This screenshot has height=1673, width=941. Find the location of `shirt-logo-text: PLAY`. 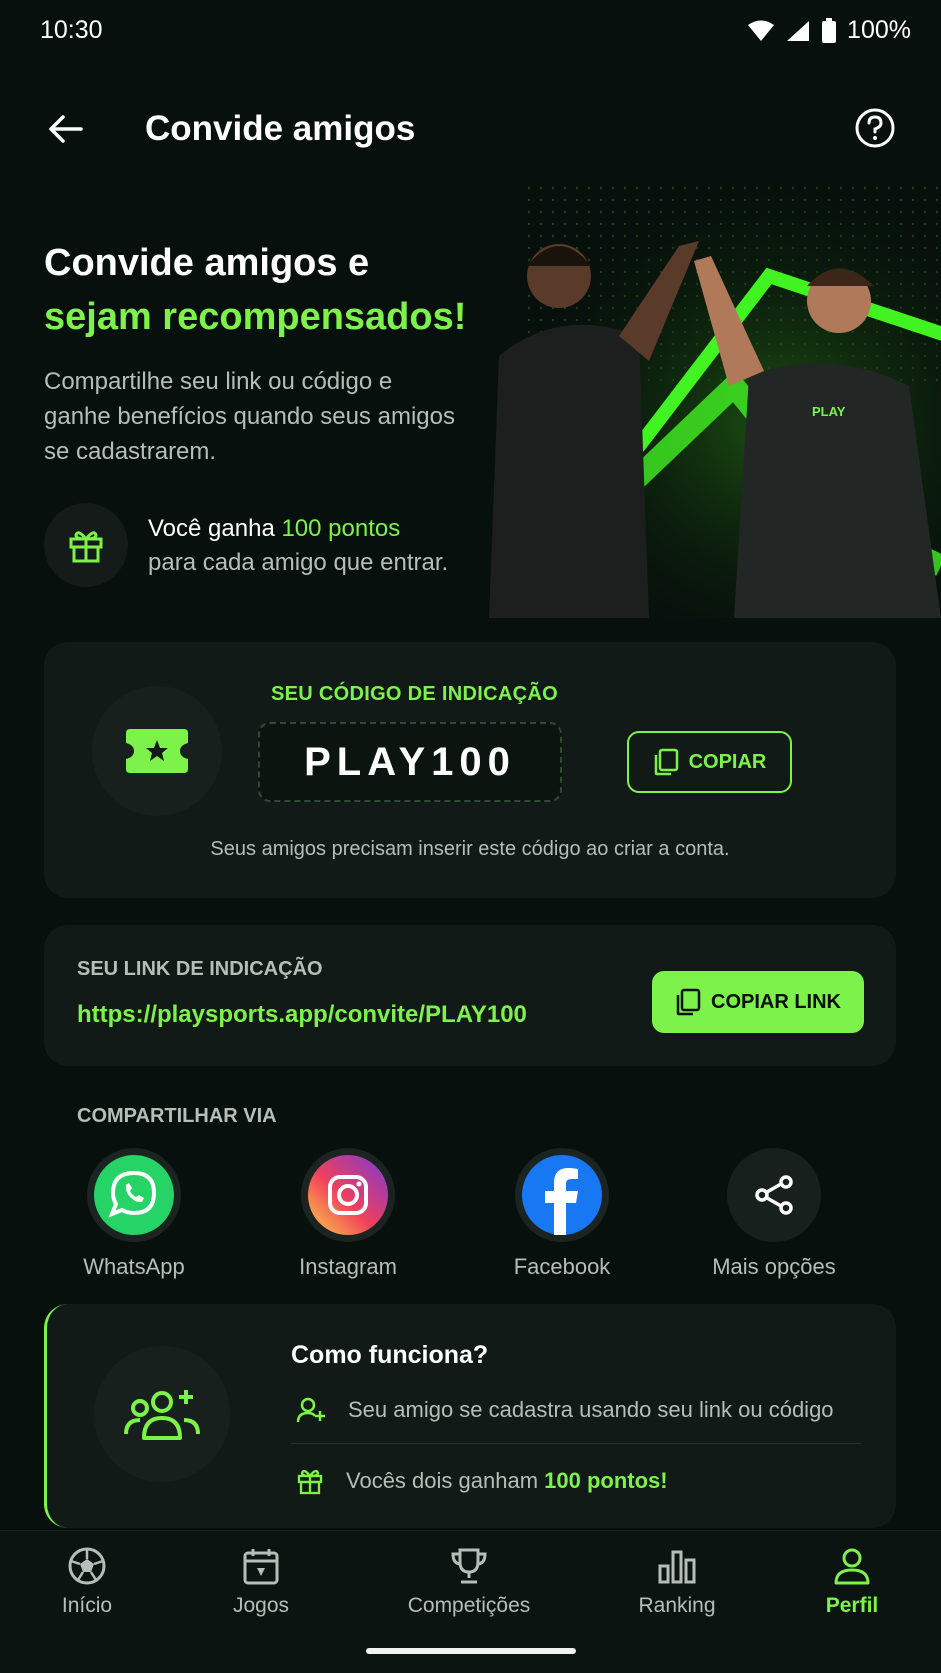

shirt-logo-text: PLAY is located at coordinates (829, 411).